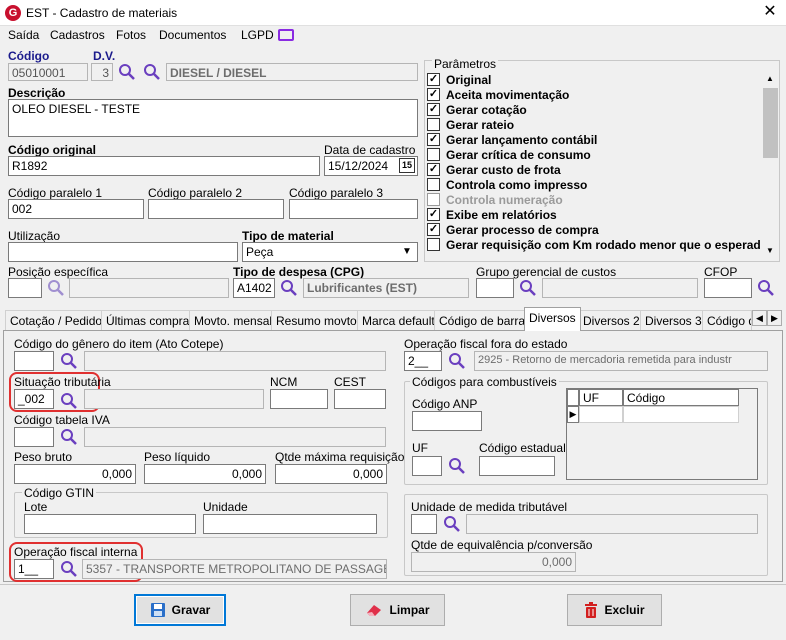  I want to click on limpar-button: Limpar, so click(397, 610).